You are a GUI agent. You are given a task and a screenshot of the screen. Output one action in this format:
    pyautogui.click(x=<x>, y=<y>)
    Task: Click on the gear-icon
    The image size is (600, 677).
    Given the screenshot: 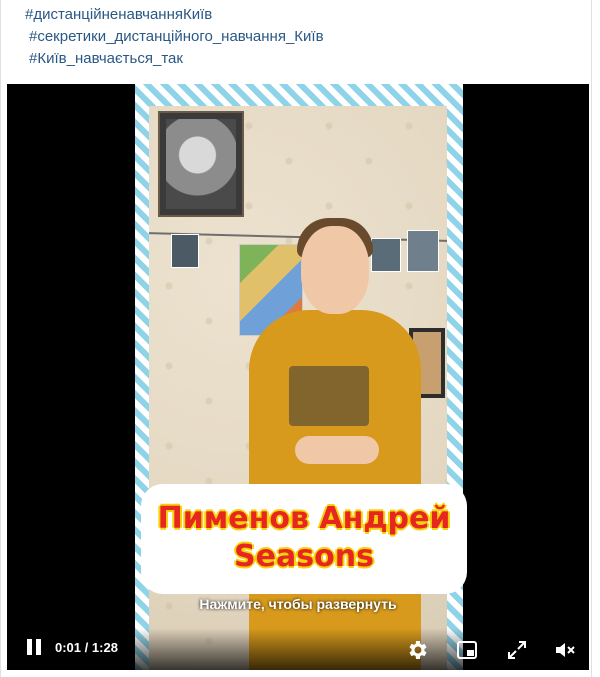 What is the action you would take?
    pyautogui.click(x=417, y=653)
    